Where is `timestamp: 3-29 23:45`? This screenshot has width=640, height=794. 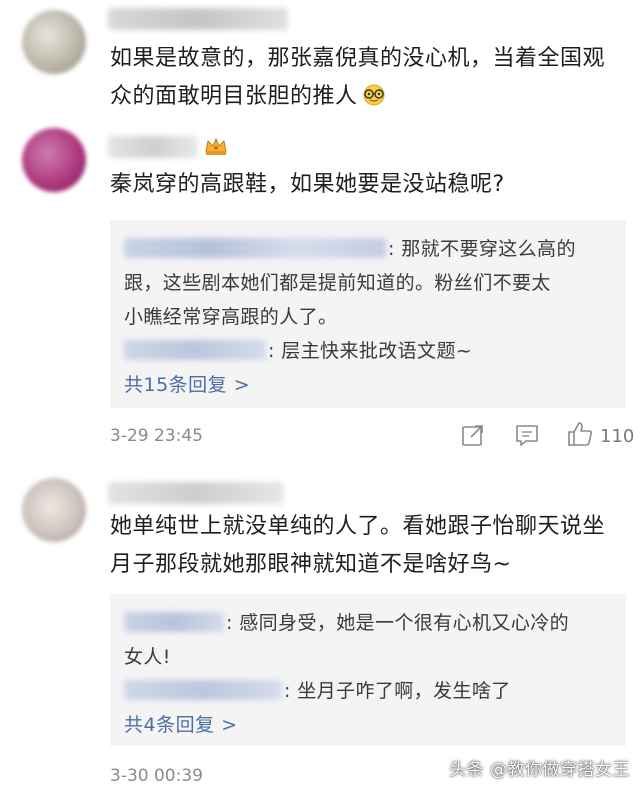 timestamp: 3-29 23:45 is located at coordinates (156, 436).